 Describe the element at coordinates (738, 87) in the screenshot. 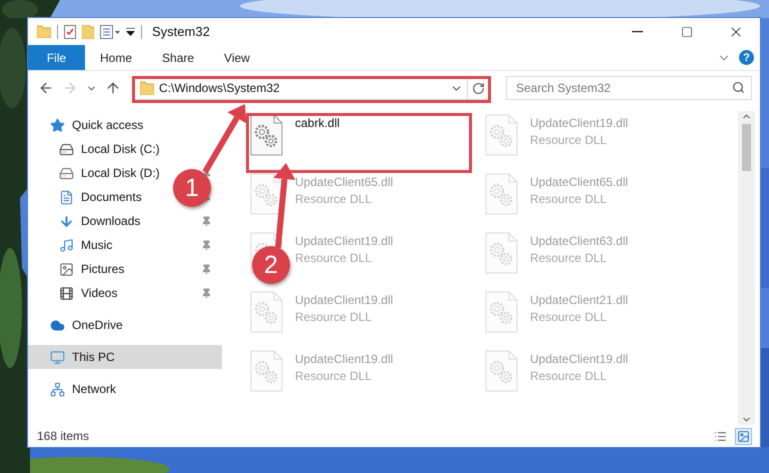

I see `search-icon` at that location.